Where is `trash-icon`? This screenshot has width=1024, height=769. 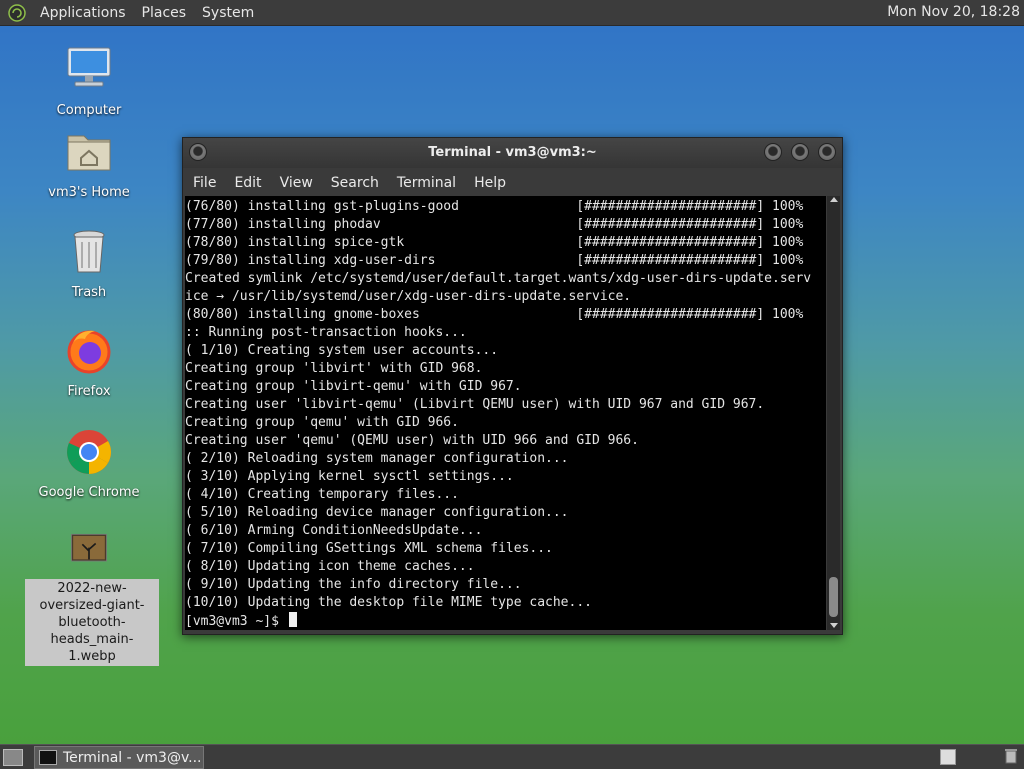 trash-icon is located at coordinates (89, 251).